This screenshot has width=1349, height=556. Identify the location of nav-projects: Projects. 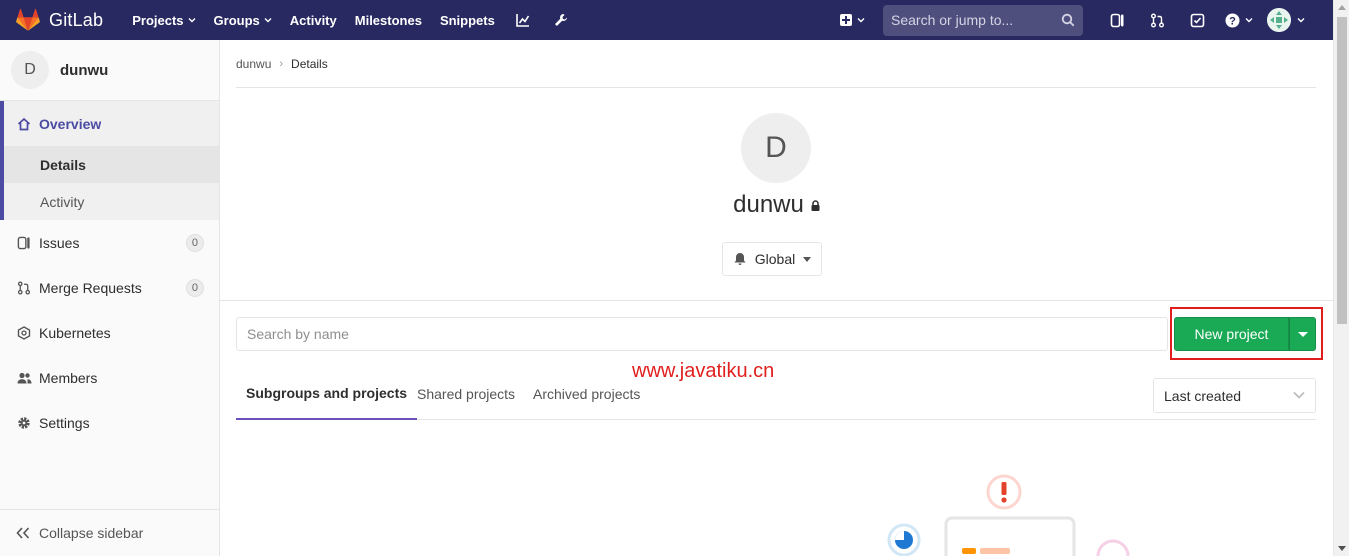
(163, 20).